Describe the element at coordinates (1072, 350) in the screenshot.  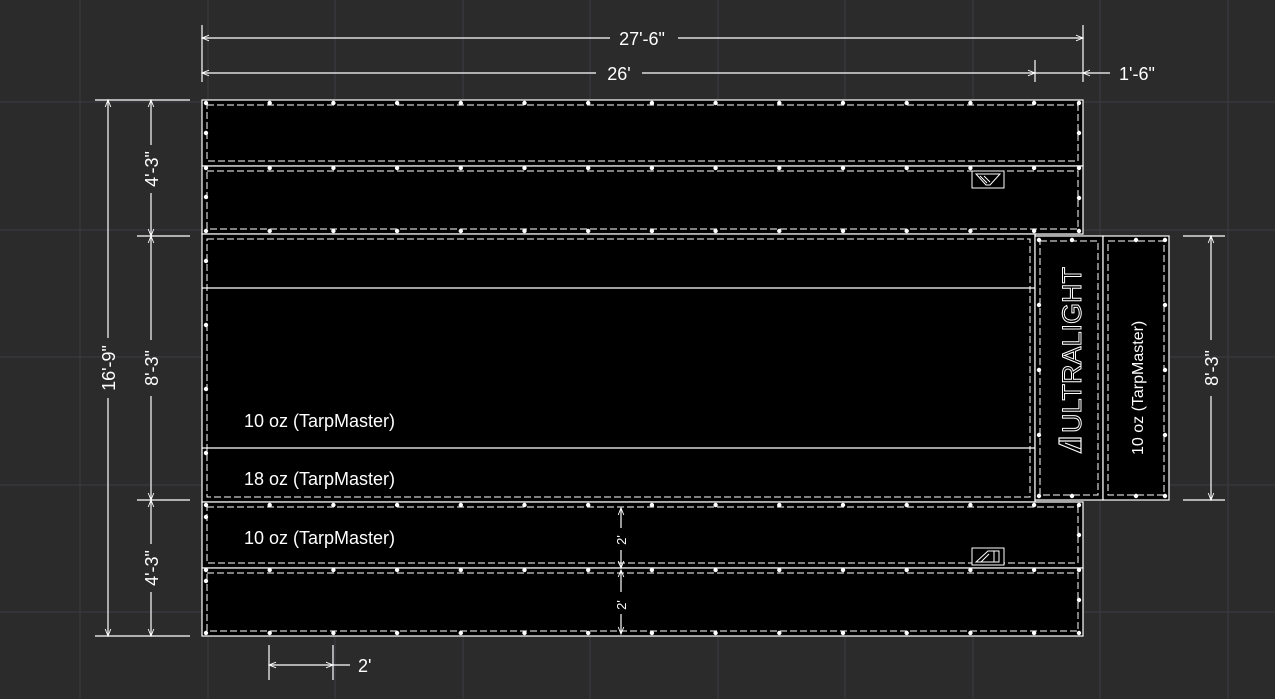
I see `brand-text: ULTRALIGHT` at that location.